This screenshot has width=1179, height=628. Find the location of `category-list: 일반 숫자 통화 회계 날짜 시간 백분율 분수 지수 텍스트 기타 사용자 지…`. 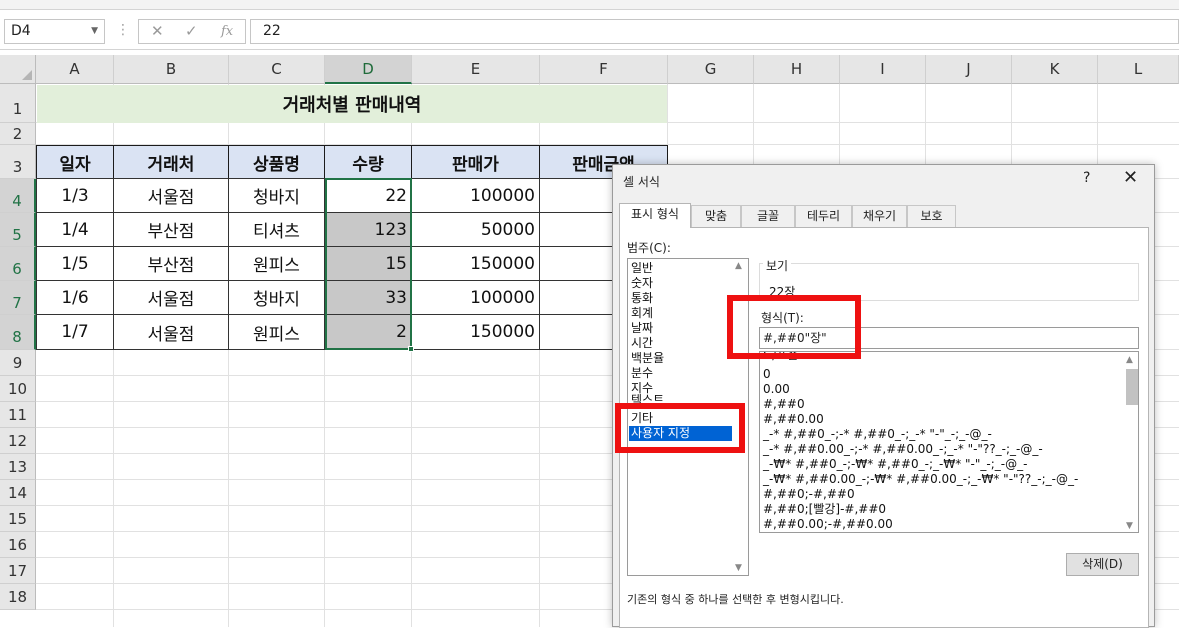

category-list: 일반 숫자 통화 회계 날짜 시간 백분율 분수 지수 텍스트 기타 사용자 지… is located at coordinates (688, 417).